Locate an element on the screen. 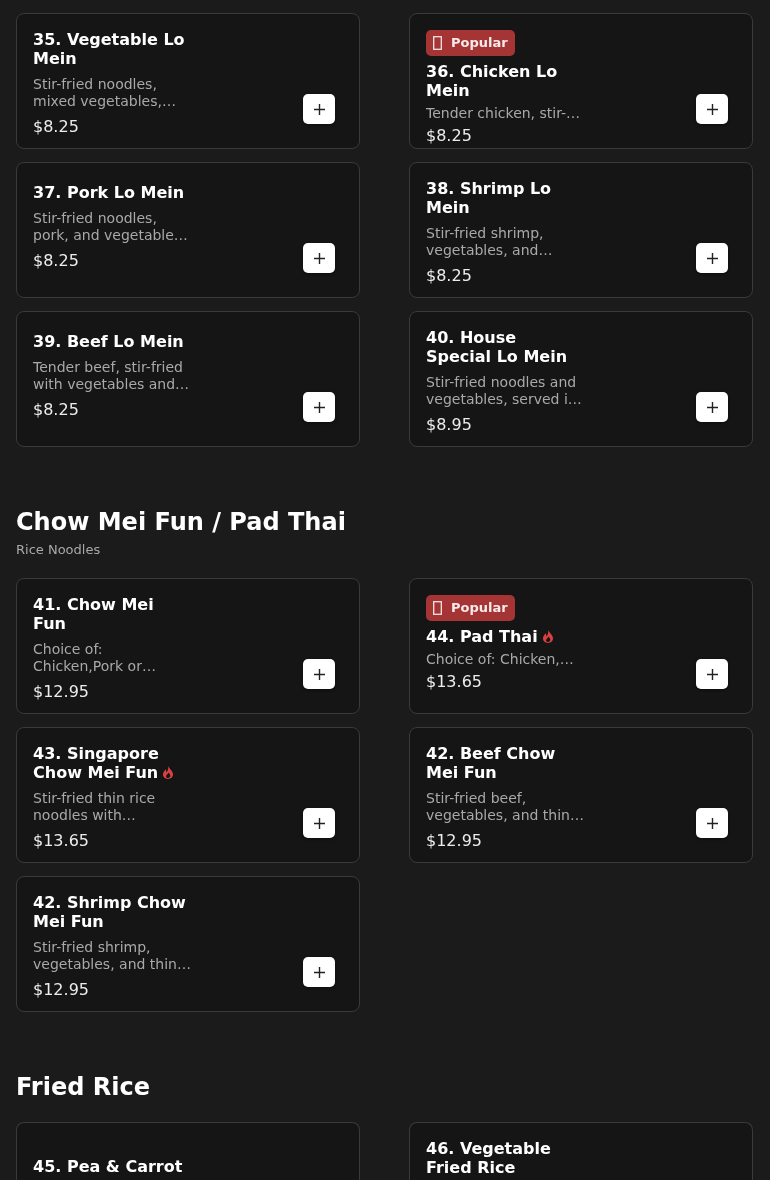  item-name: 42. Beef Chow Mei Fun is located at coordinates (491, 763).